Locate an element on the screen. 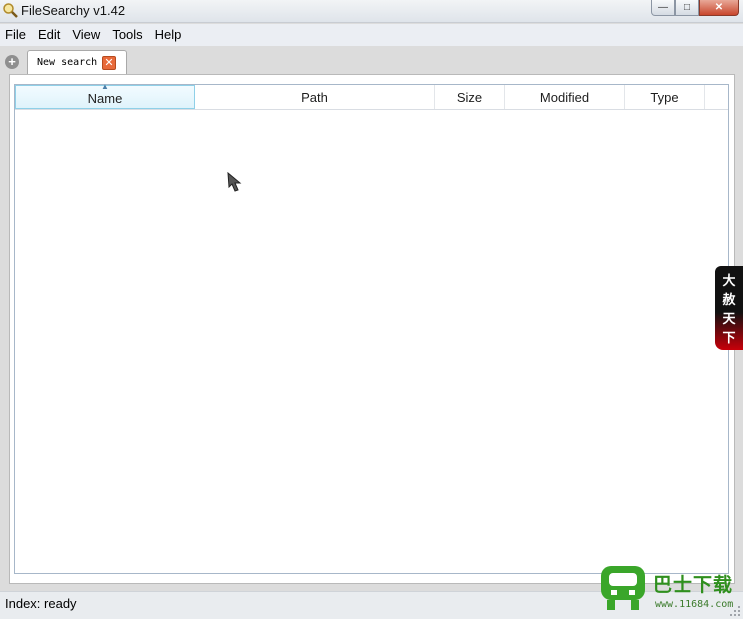  close-window-button: ✕ is located at coordinates (719, 8).